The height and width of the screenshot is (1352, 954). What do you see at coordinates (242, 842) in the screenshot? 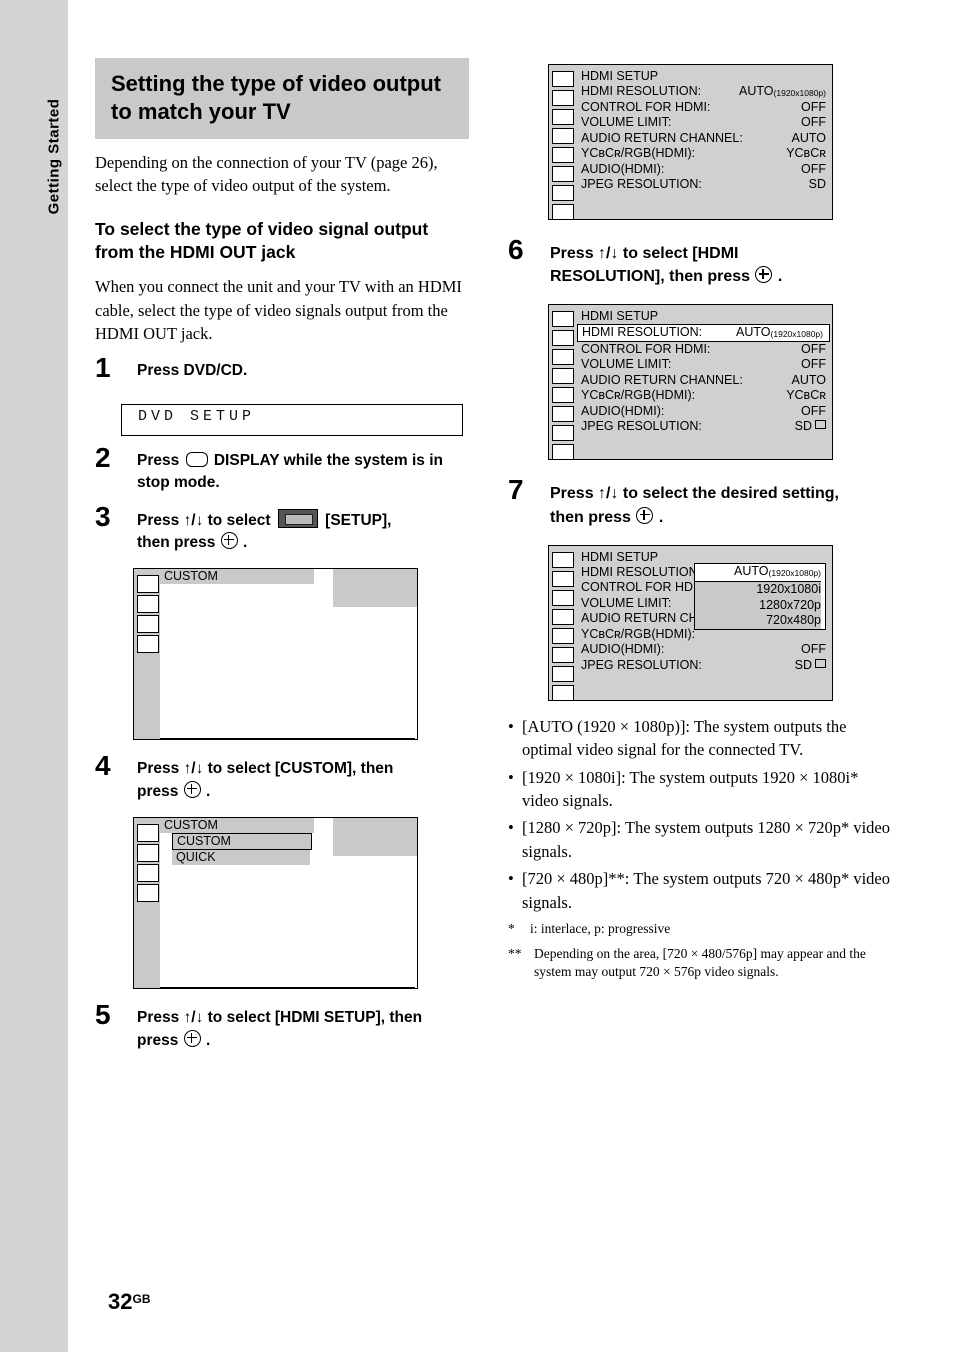
I see `osd-row-custom-selected: CUSTOM` at bounding box center [242, 842].